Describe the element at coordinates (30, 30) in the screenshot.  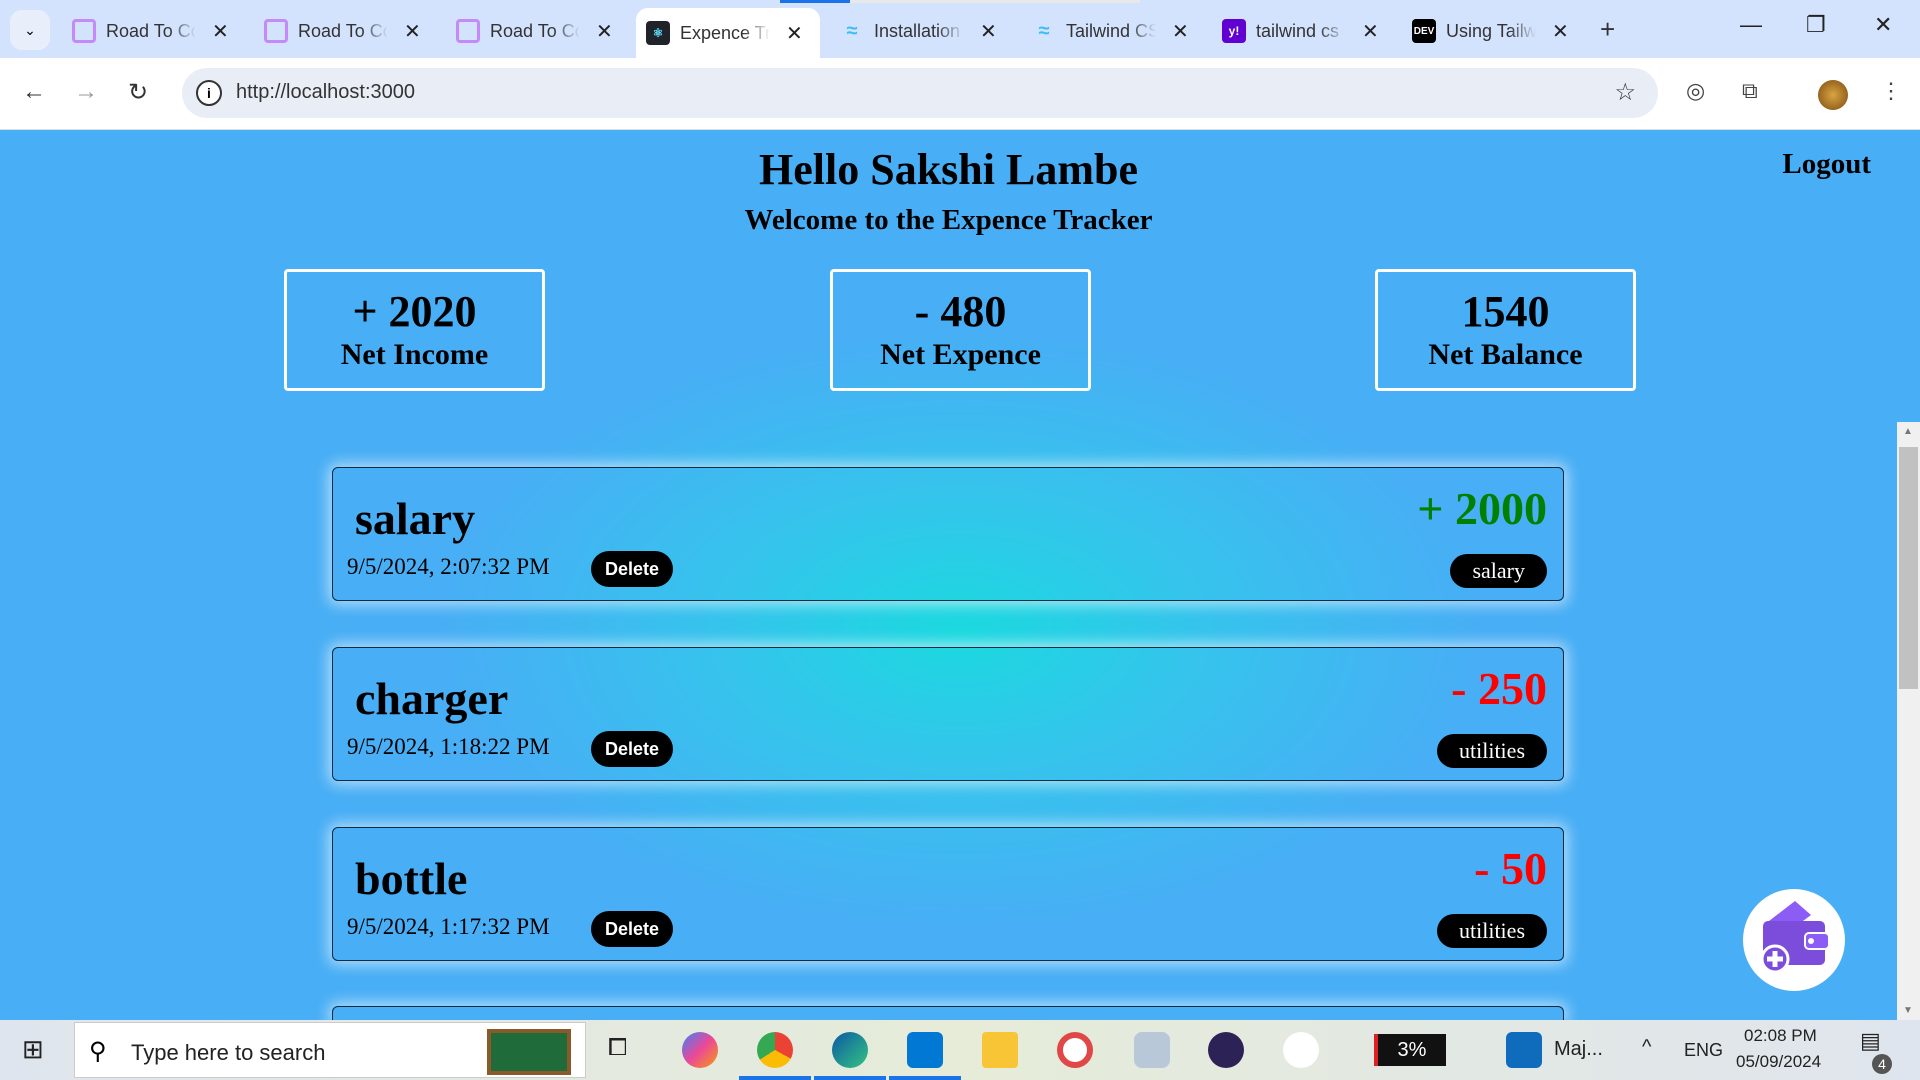
I see `tab-search-button: ⌄` at that location.